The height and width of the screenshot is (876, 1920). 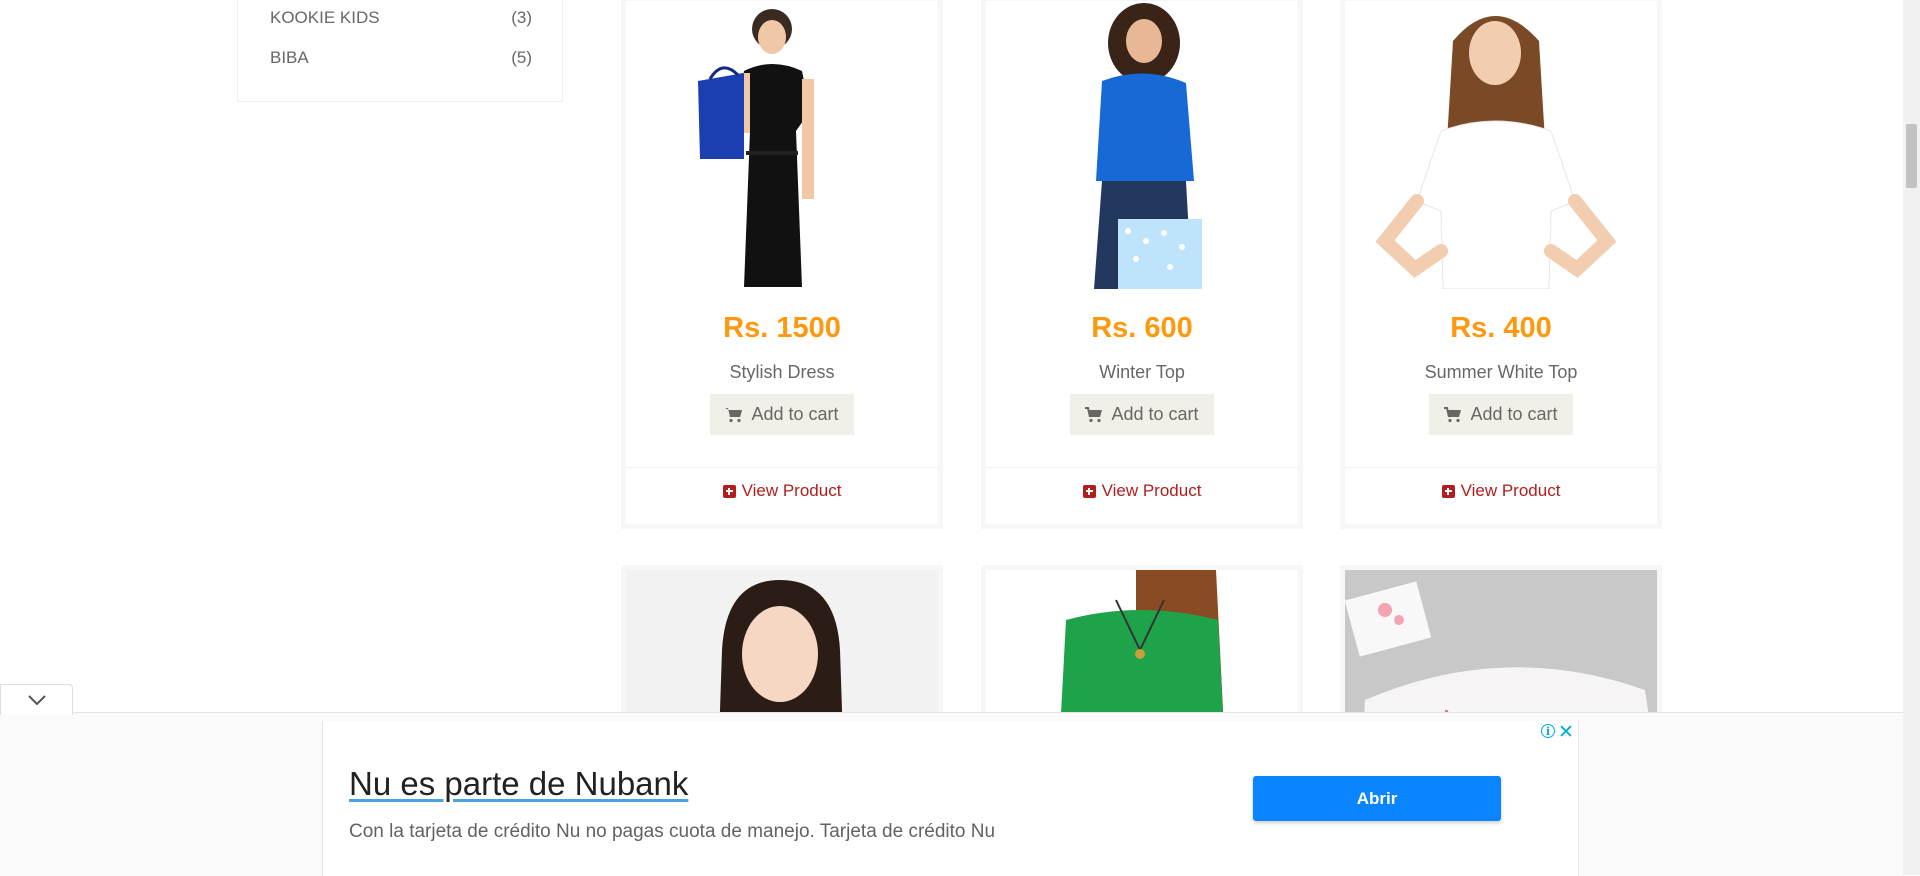 I want to click on product-name: Summer White Top, so click(x=1501, y=372).